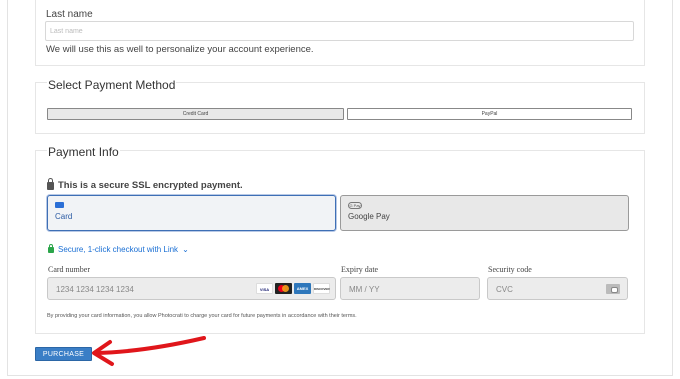 The width and height of the screenshot is (680, 379). Describe the element at coordinates (410, 288) in the screenshot. I see `expiry-date-input: MM / YY` at that location.